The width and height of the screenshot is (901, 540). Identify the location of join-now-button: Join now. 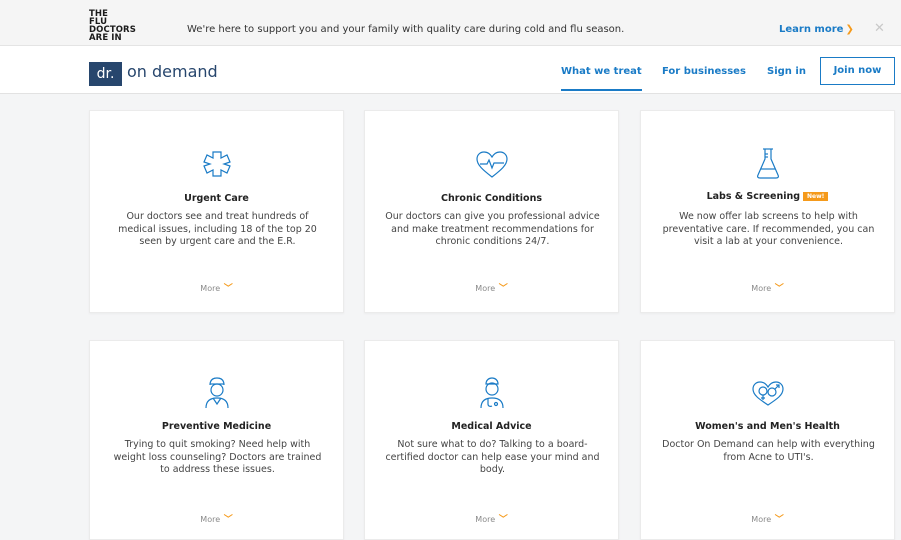
(857, 71).